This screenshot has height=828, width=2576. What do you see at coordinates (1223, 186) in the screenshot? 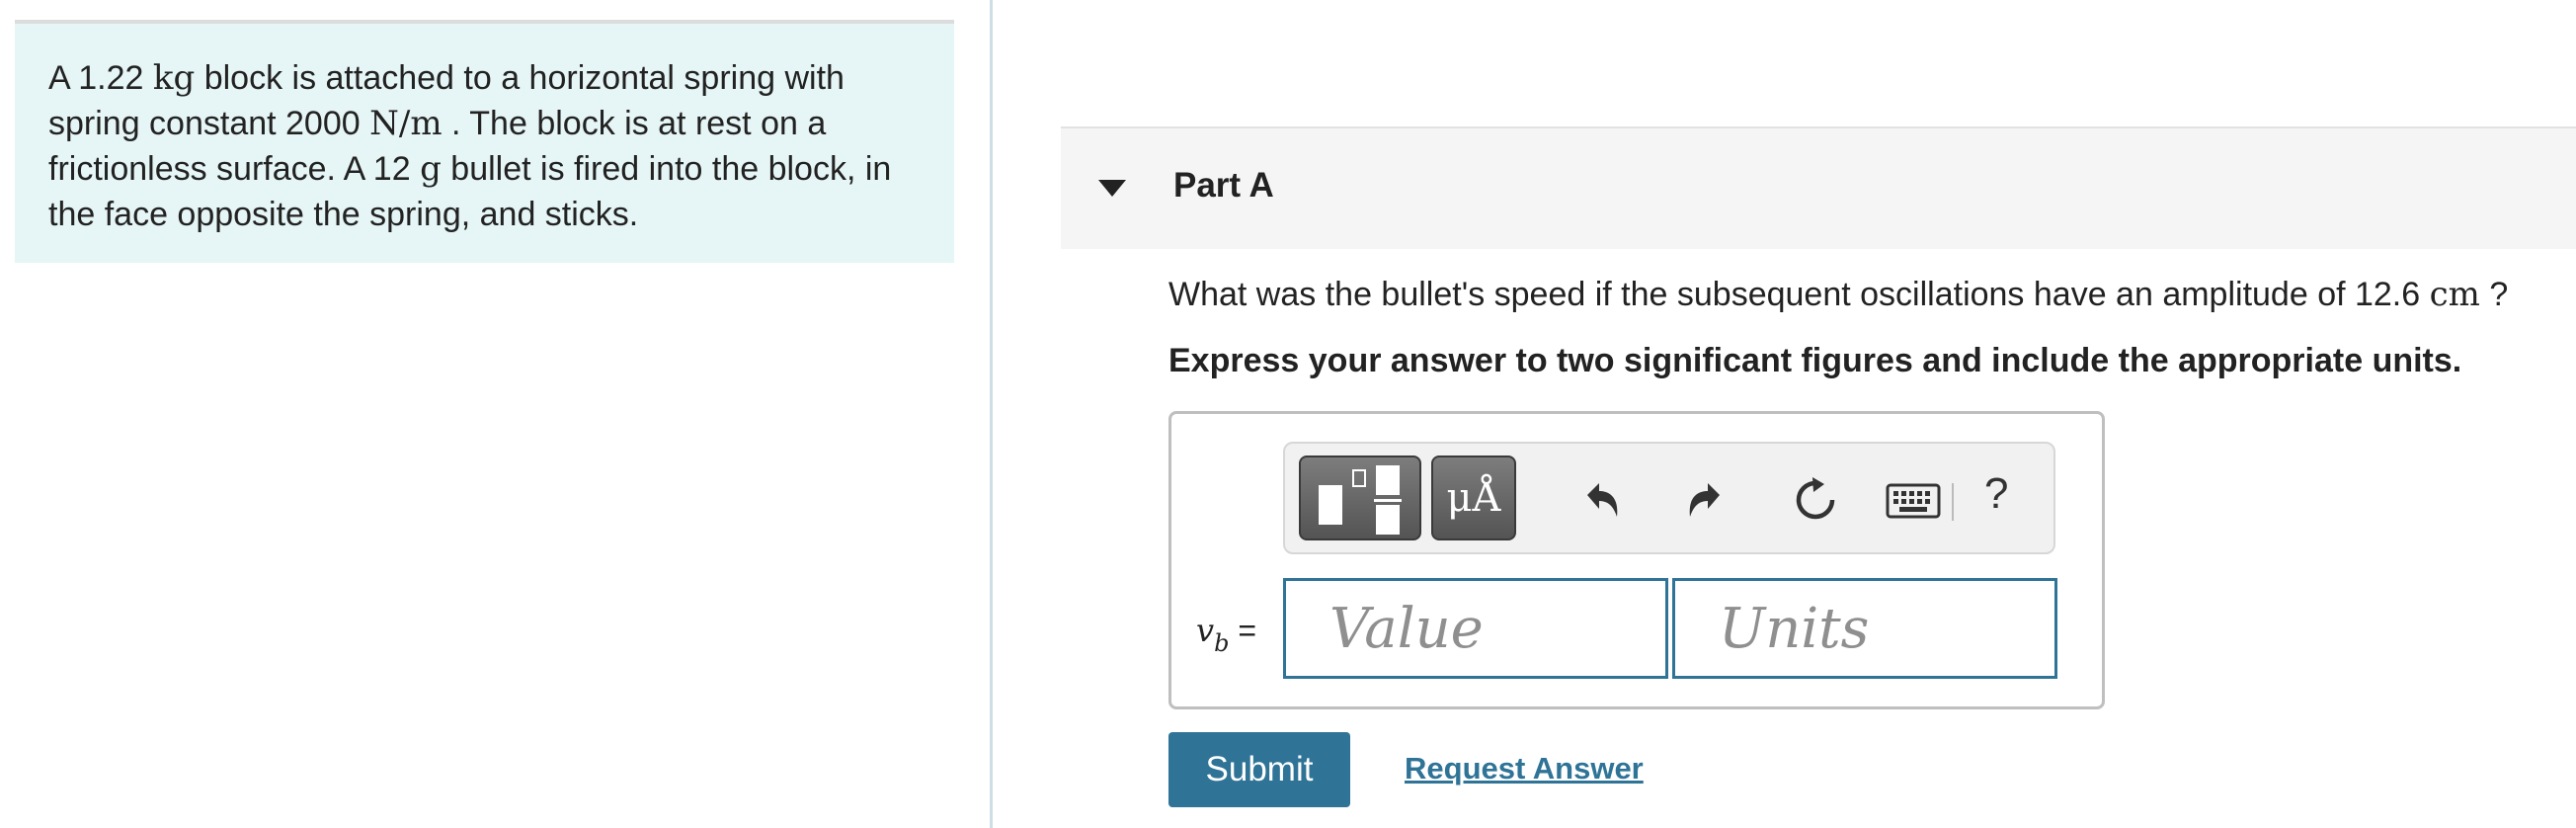
I see `part-title: Part A` at bounding box center [1223, 186].